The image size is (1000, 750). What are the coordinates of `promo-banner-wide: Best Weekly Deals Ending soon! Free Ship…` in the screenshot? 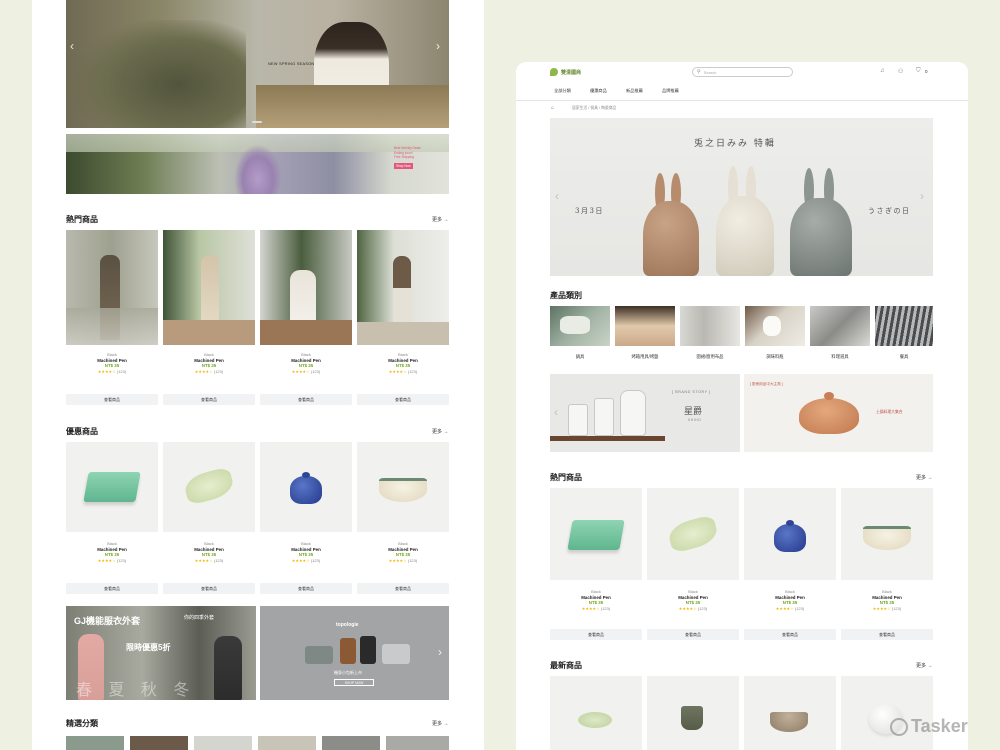 It's located at (257, 164).